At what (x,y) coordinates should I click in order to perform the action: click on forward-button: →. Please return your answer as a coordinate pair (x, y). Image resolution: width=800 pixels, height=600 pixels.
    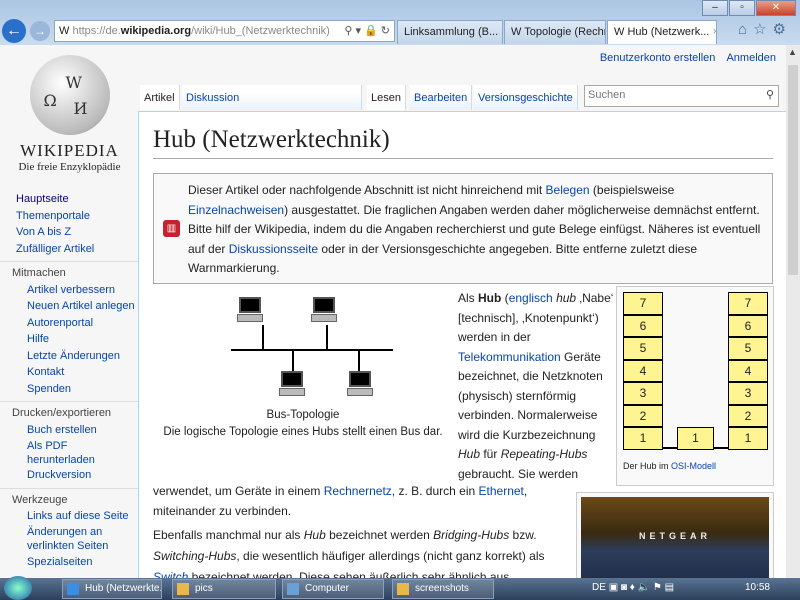
    Looking at the image, I should click on (40, 31).